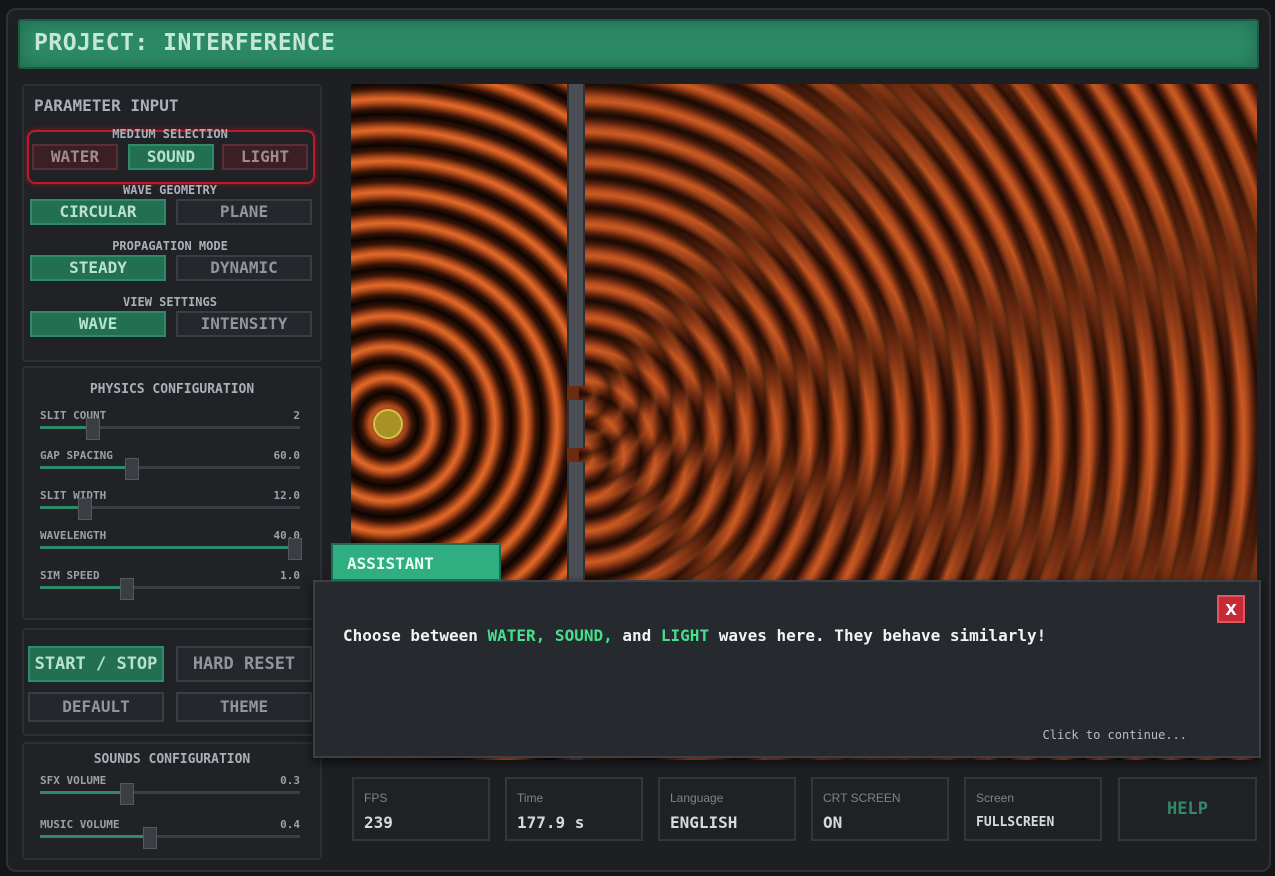  What do you see at coordinates (1187, 809) in the screenshot?
I see `help-button: HELP` at bounding box center [1187, 809].